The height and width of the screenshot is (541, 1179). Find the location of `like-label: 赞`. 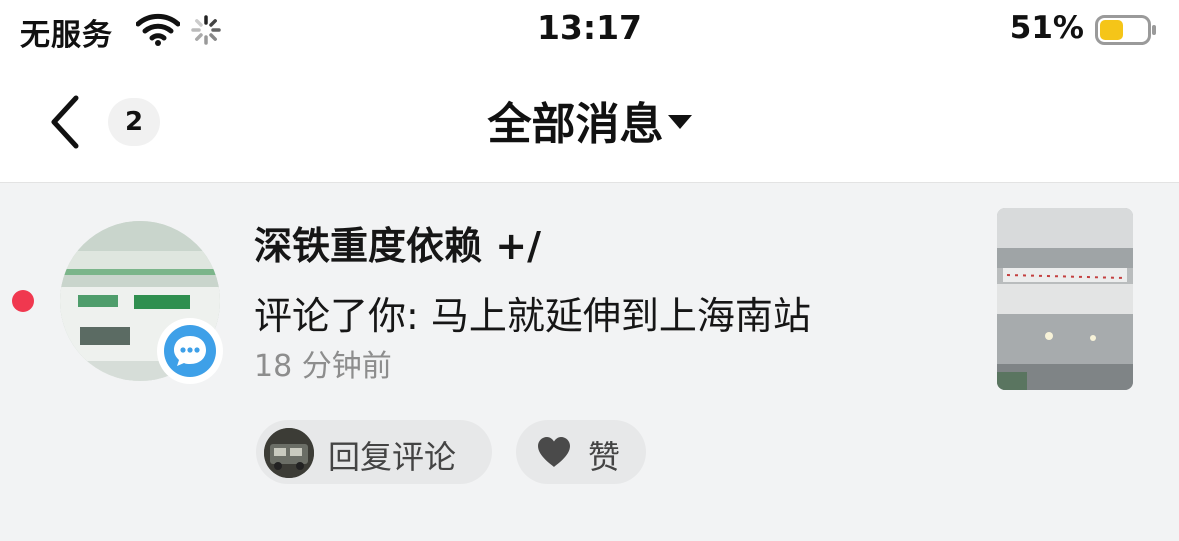

like-label: 赞 is located at coordinates (604, 455).